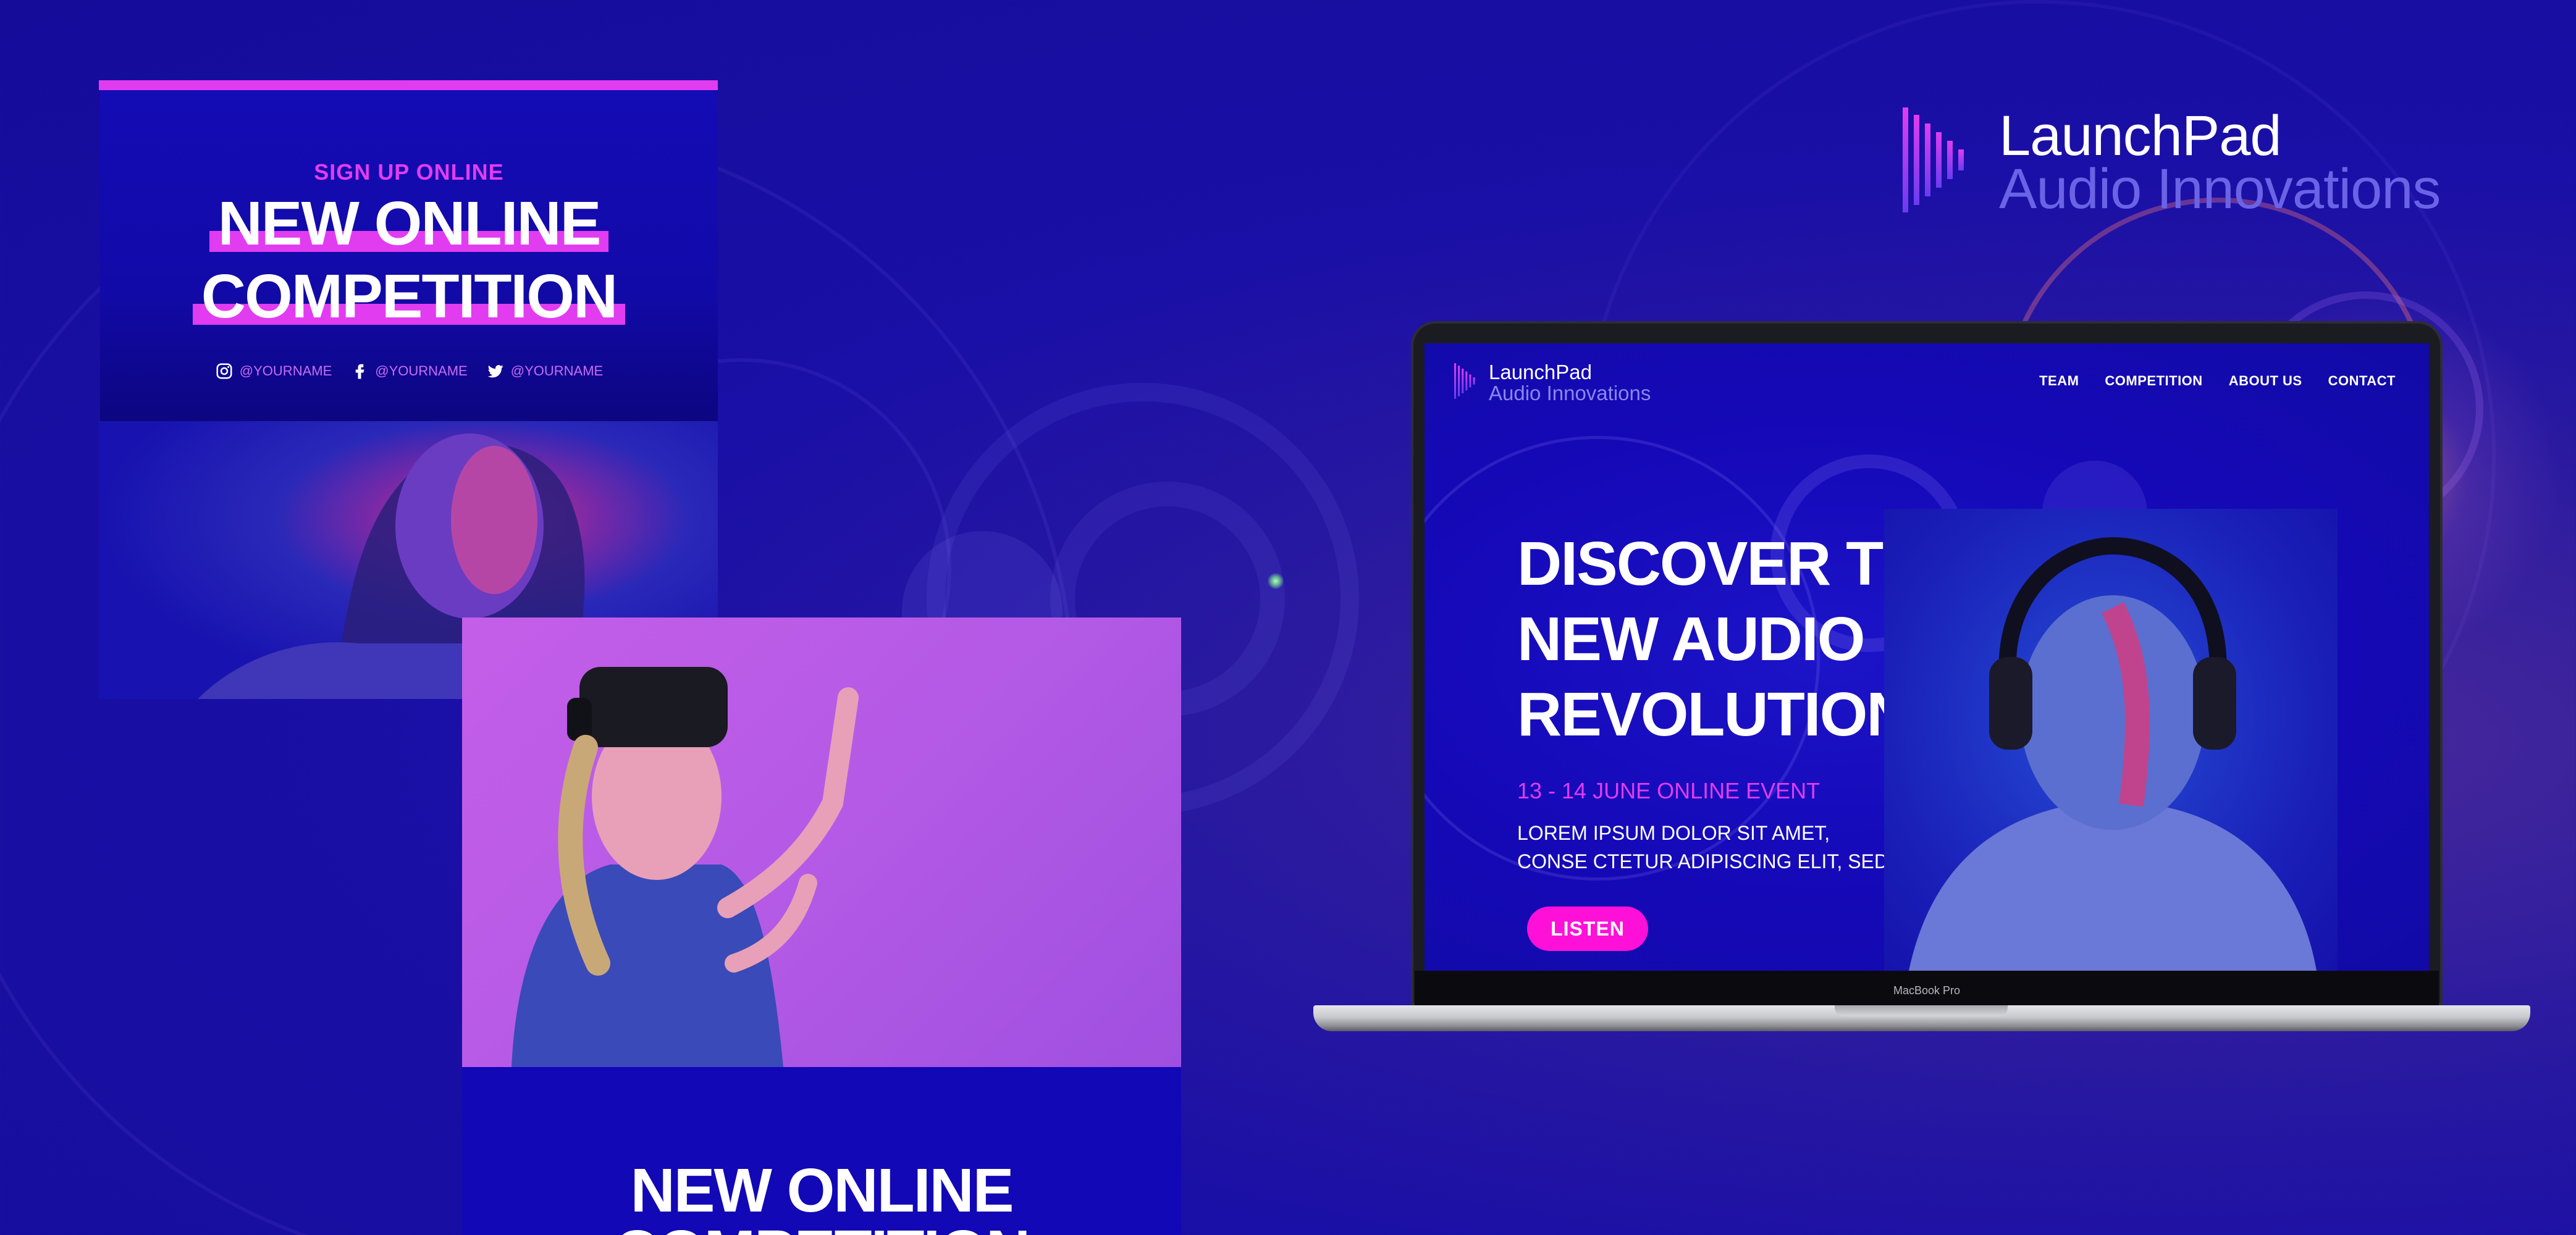 This screenshot has width=2576, height=1235. I want to click on nav-about-us: ABOUT US, so click(2265, 381).